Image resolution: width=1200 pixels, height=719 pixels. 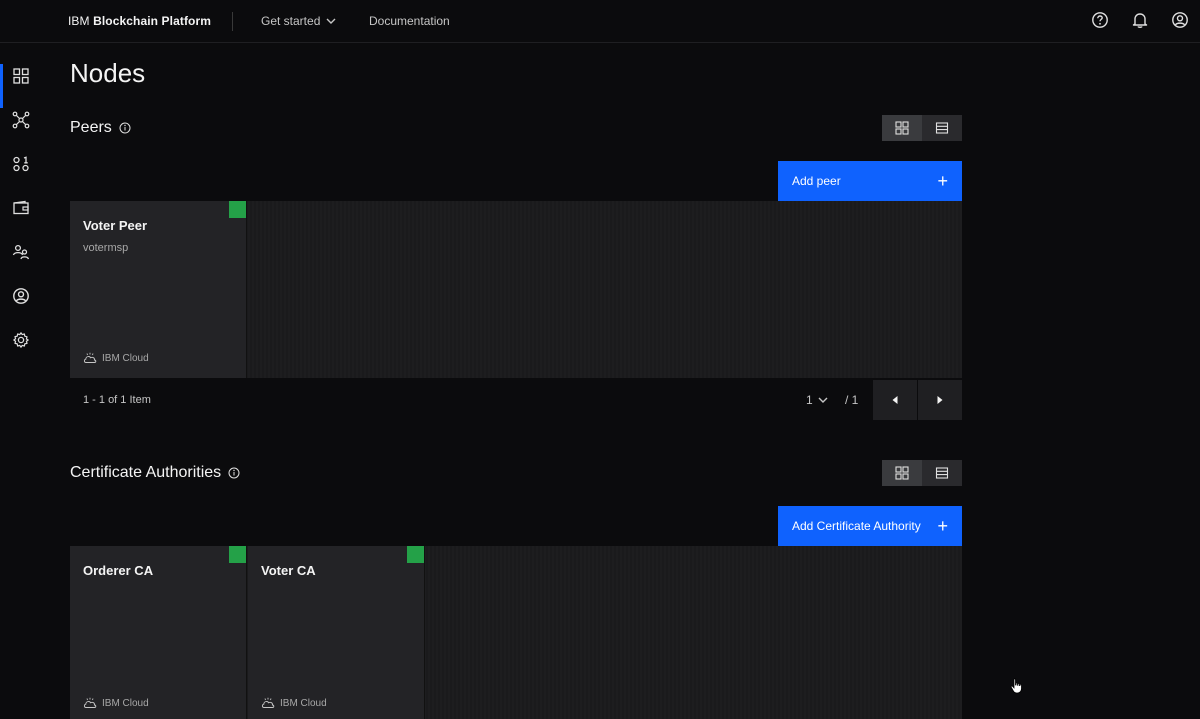 I want to click on caret-right-icon, so click(x=940, y=400).